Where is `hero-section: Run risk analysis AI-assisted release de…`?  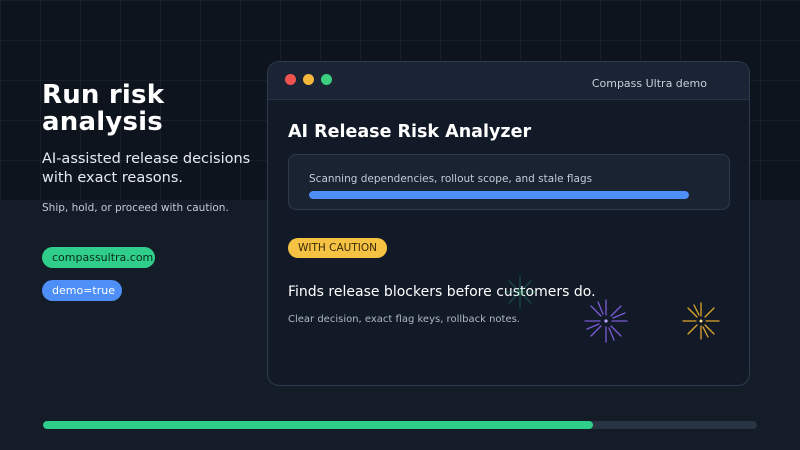 hero-section: Run risk analysis AI-assisted release de… is located at coordinates (152, 147).